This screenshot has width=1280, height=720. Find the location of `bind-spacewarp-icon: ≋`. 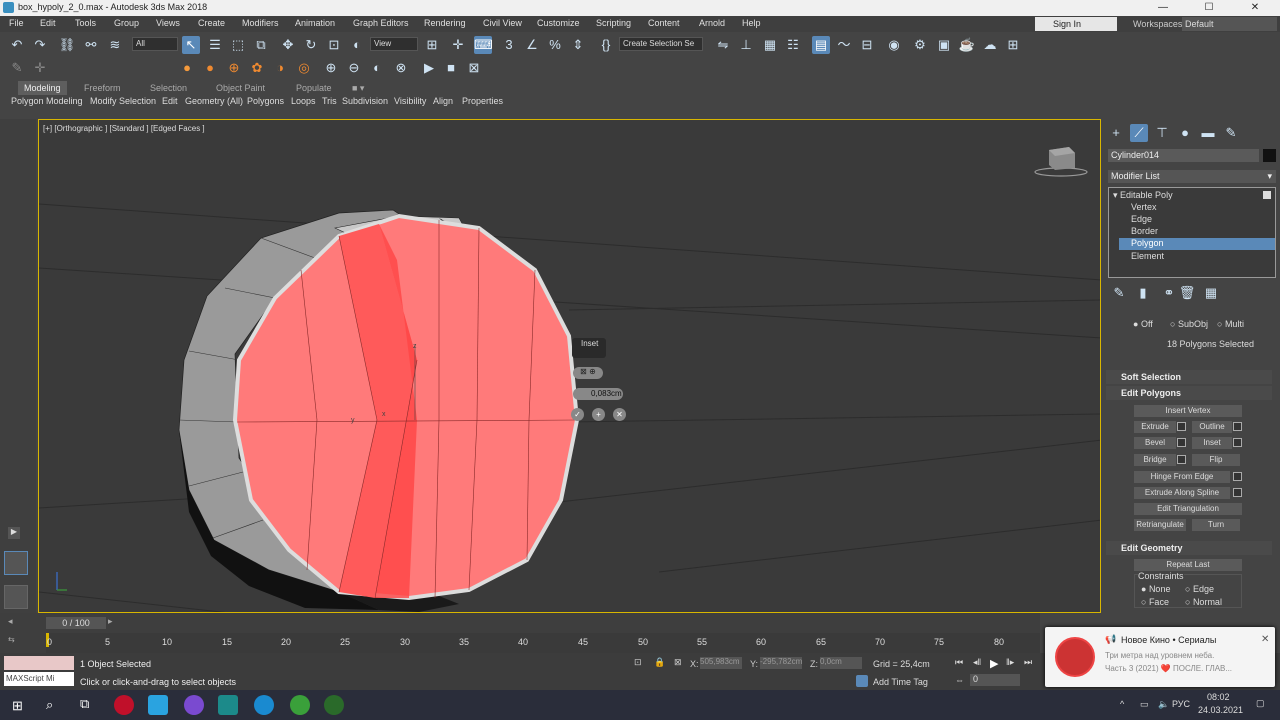

bind-spacewarp-icon: ≋ is located at coordinates (115, 45).